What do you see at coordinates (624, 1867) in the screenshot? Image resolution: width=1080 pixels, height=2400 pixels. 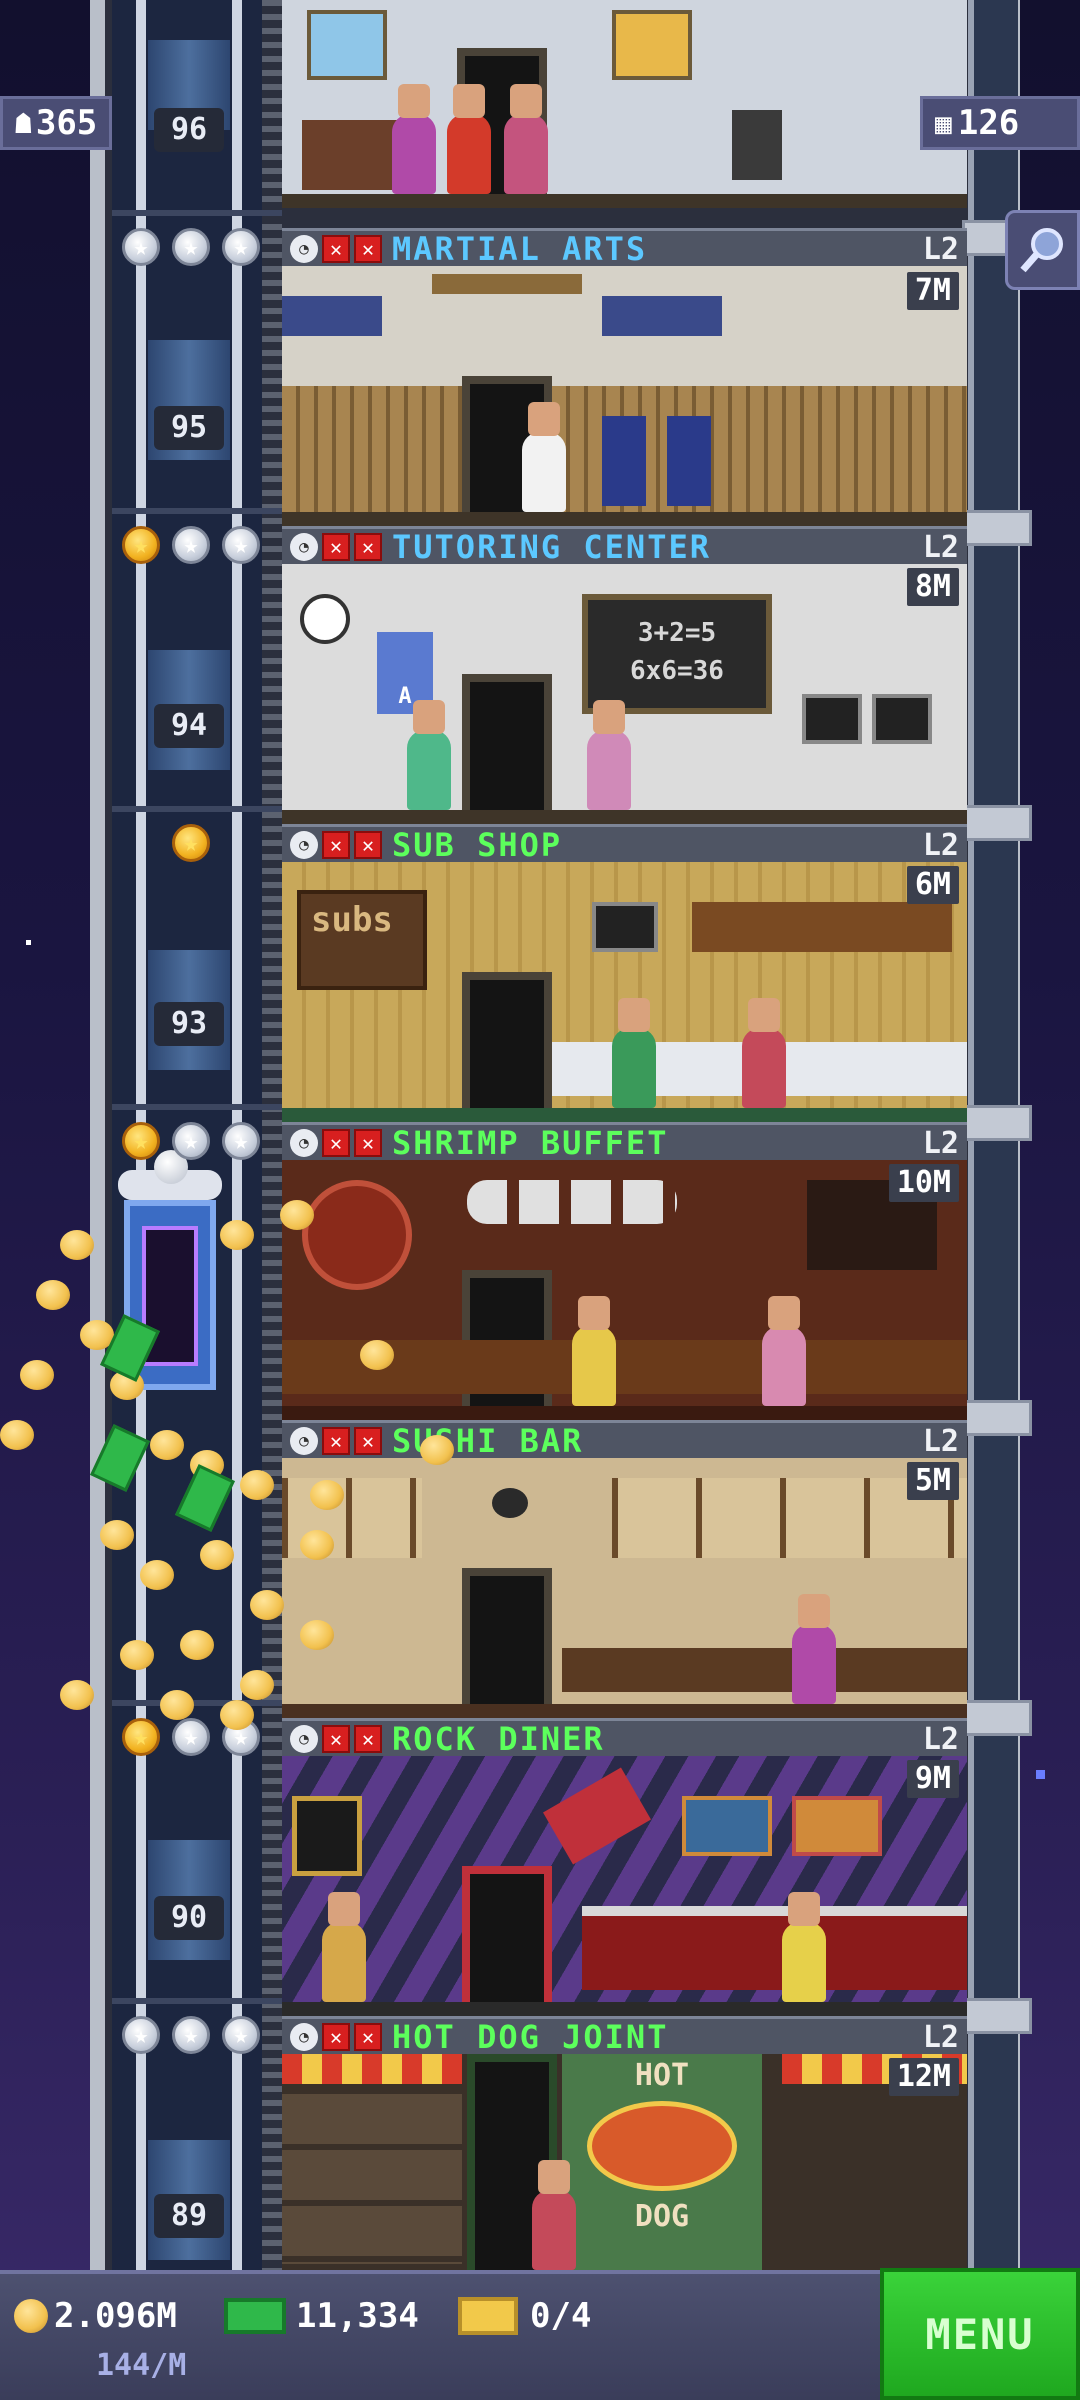 I see `floor-rock-diner: ◔ ✕ ✕ ROCK DINER L2 9M` at bounding box center [624, 1867].